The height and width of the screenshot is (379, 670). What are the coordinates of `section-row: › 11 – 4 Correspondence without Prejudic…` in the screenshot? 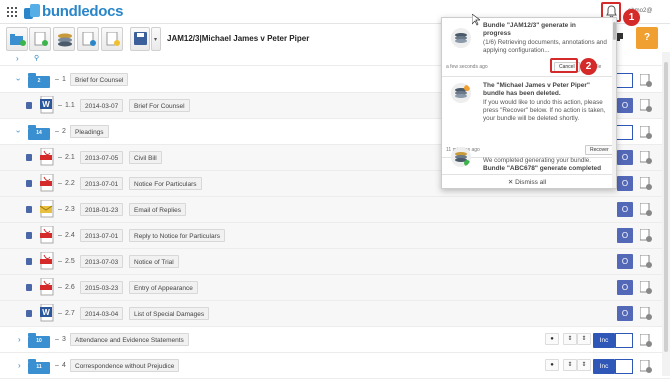 It's located at (335, 366).